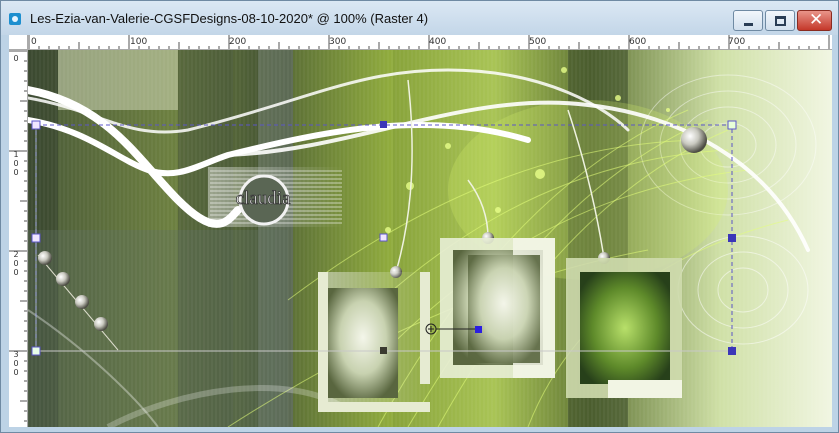 The height and width of the screenshot is (433, 839). What do you see at coordinates (748, 24) in the screenshot?
I see `minimize-icon` at bounding box center [748, 24].